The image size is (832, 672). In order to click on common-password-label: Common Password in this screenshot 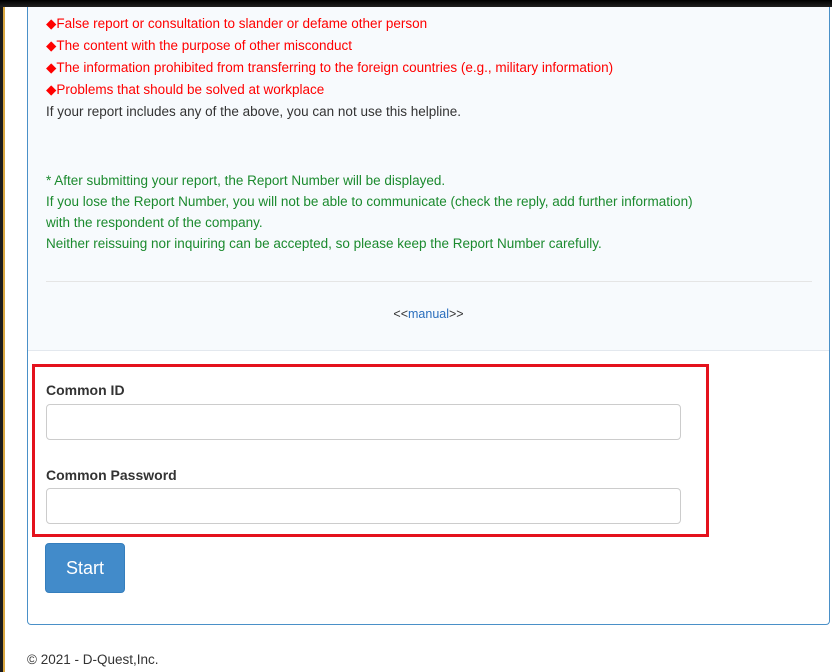, I will do `click(111, 475)`.